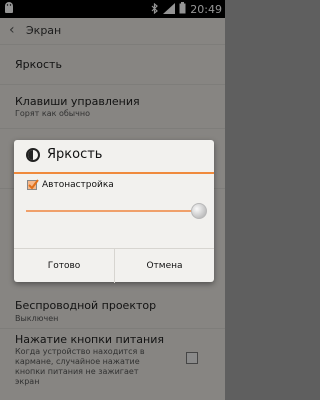  Describe the element at coordinates (111, 211) in the screenshot. I see `brightness-slider-track` at that location.